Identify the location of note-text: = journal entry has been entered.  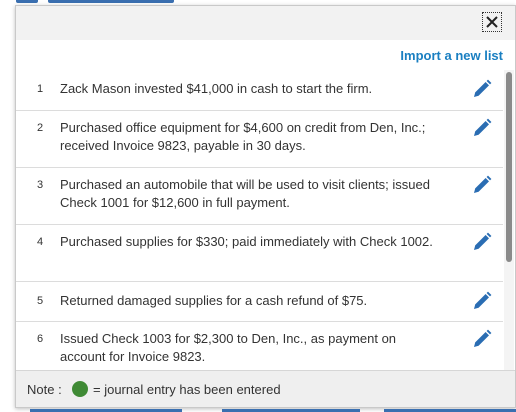
(187, 389).